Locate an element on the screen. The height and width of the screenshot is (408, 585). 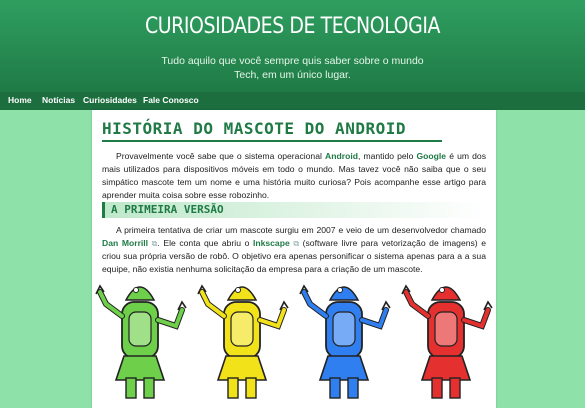
nav-fale-conosco: Fale Conosco is located at coordinates (171, 100).